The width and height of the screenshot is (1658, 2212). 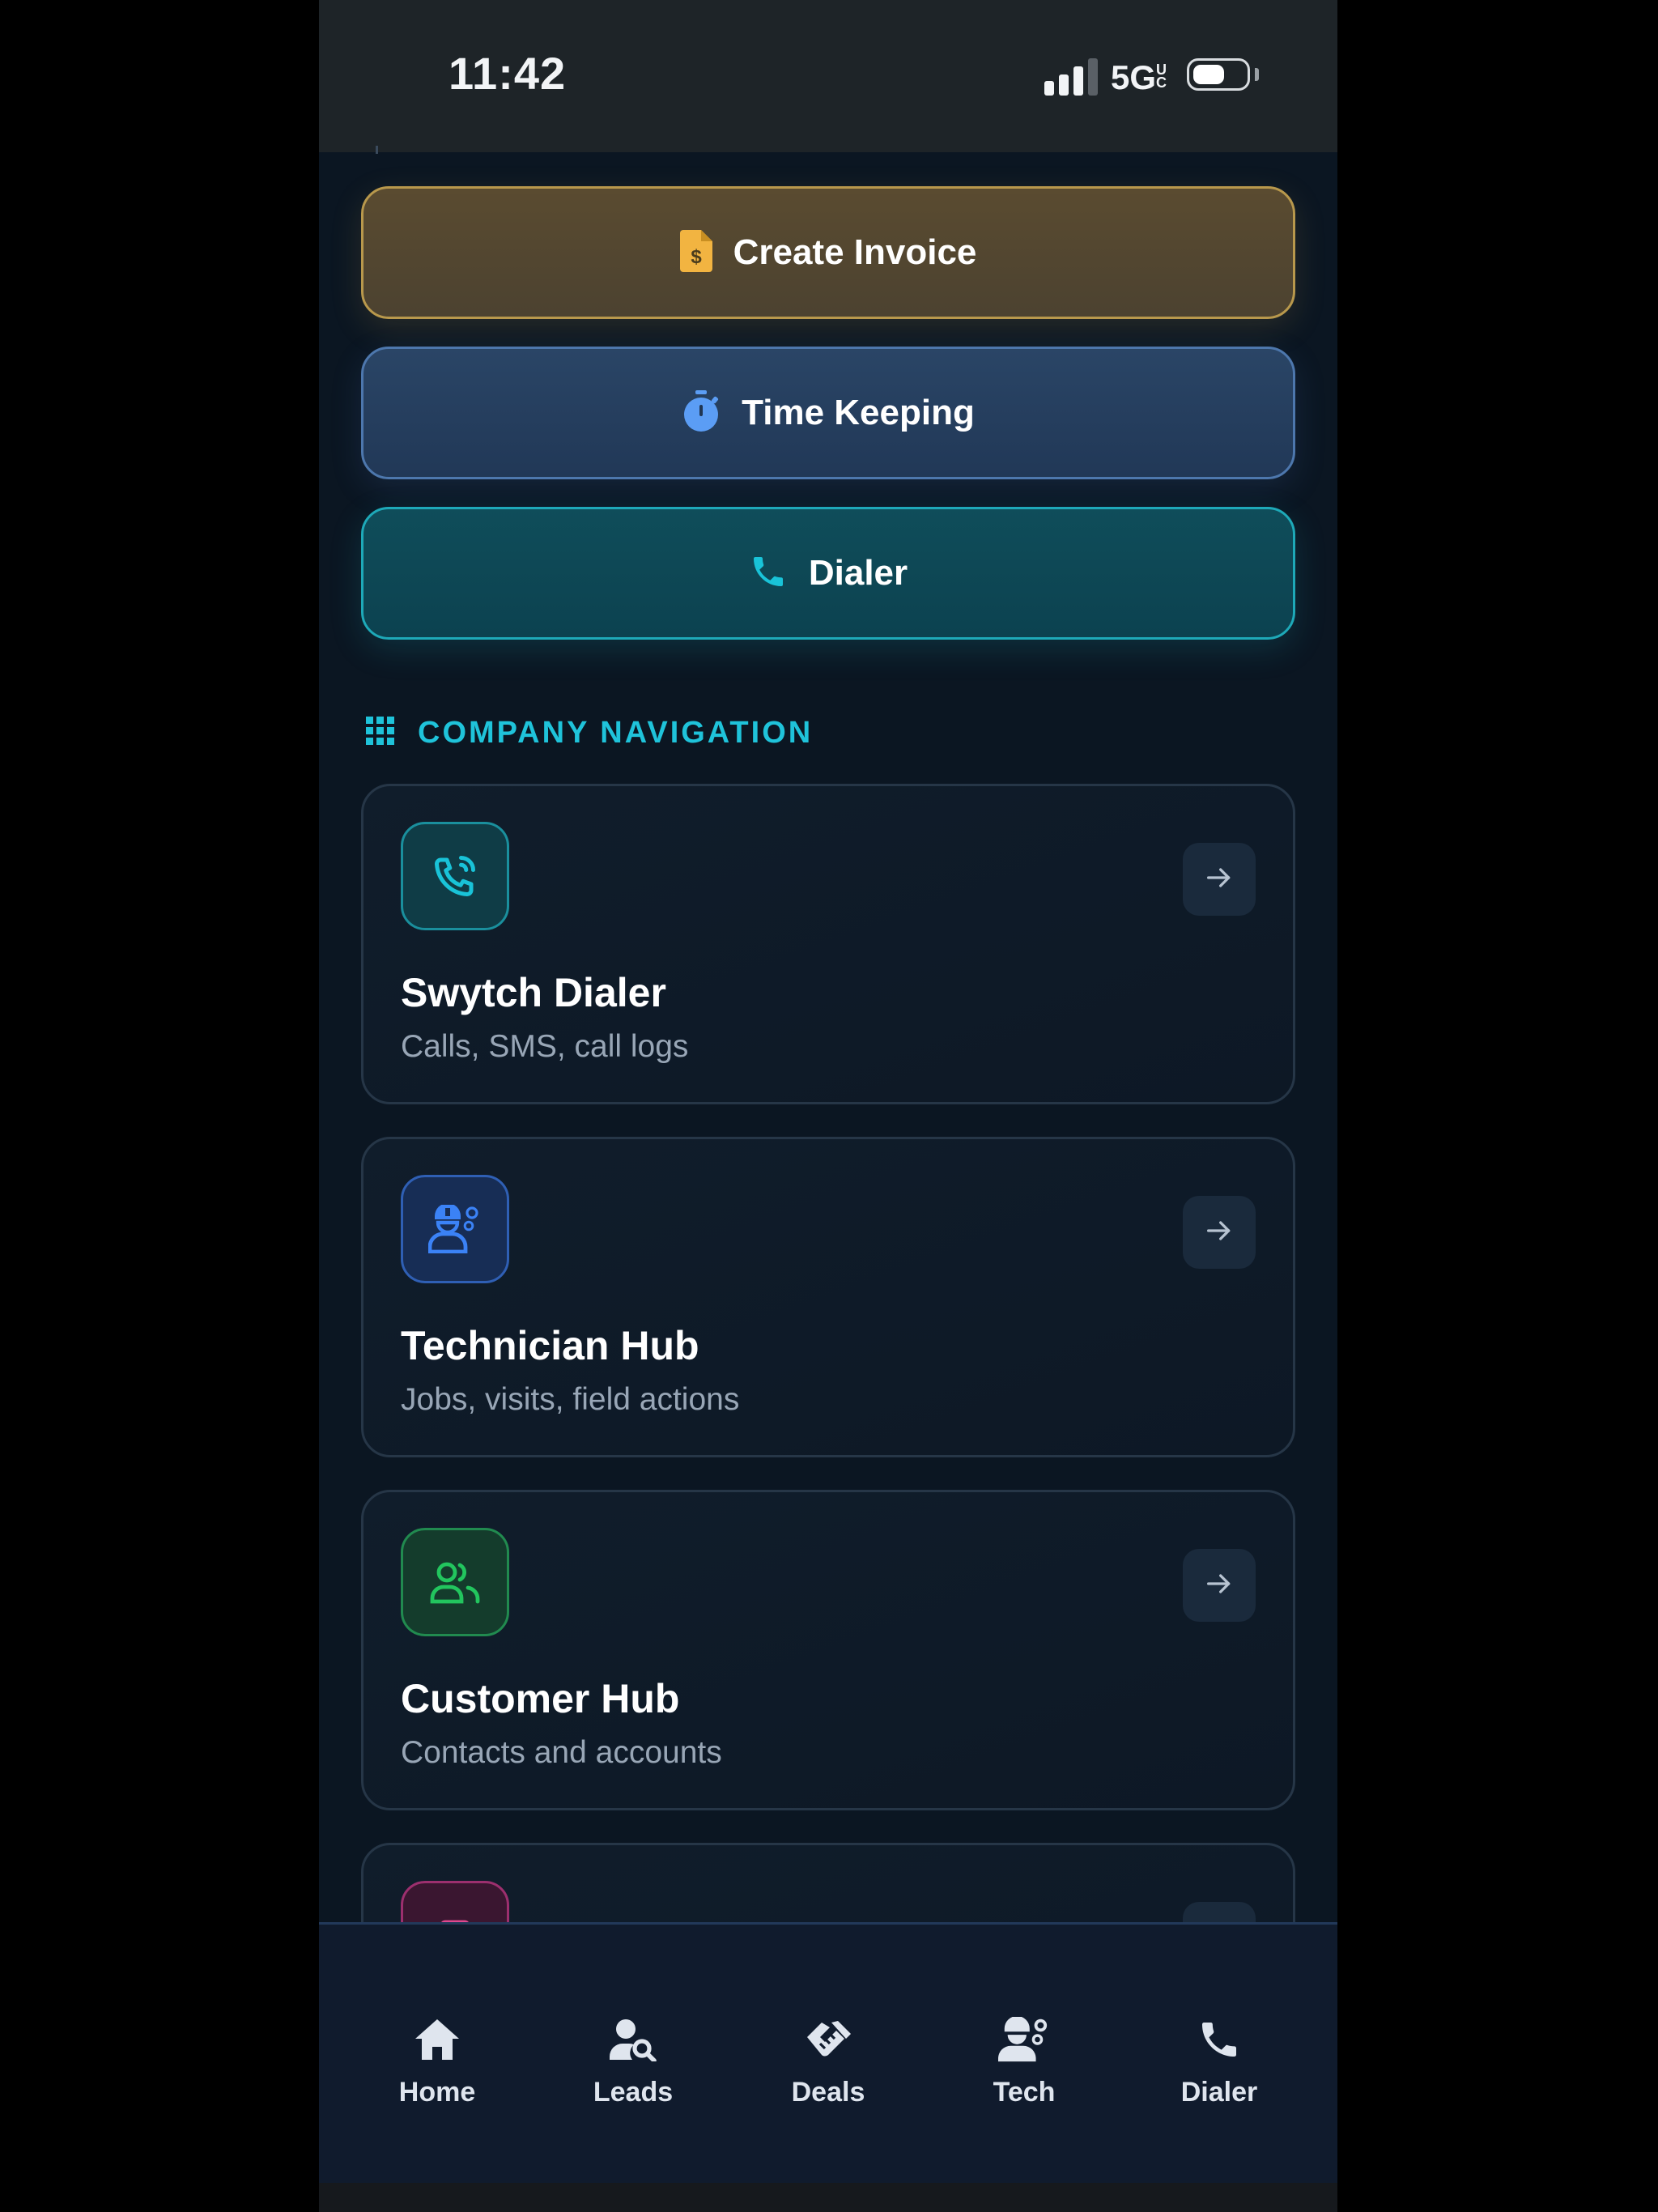 What do you see at coordinates (455, 1582) in the screenshot?
I see `users-icon` at bounding box center [455, 1582].